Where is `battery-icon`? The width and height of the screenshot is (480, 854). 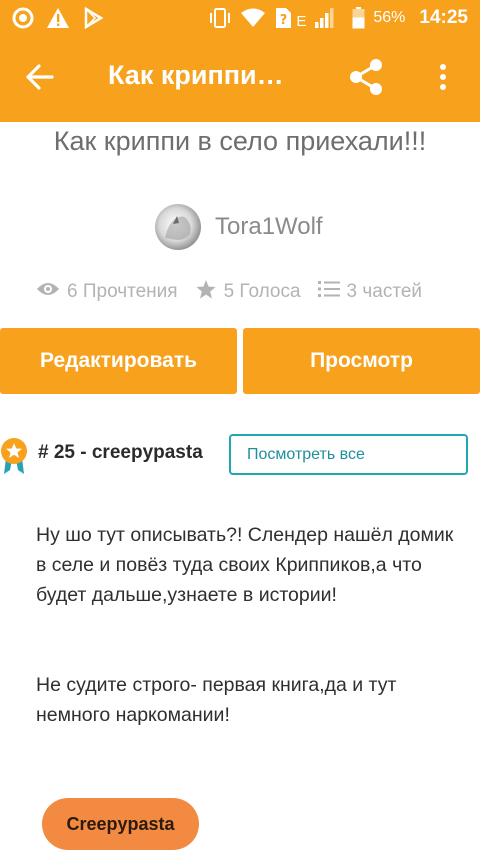
battery-icon is located at coordinates (358, 18).